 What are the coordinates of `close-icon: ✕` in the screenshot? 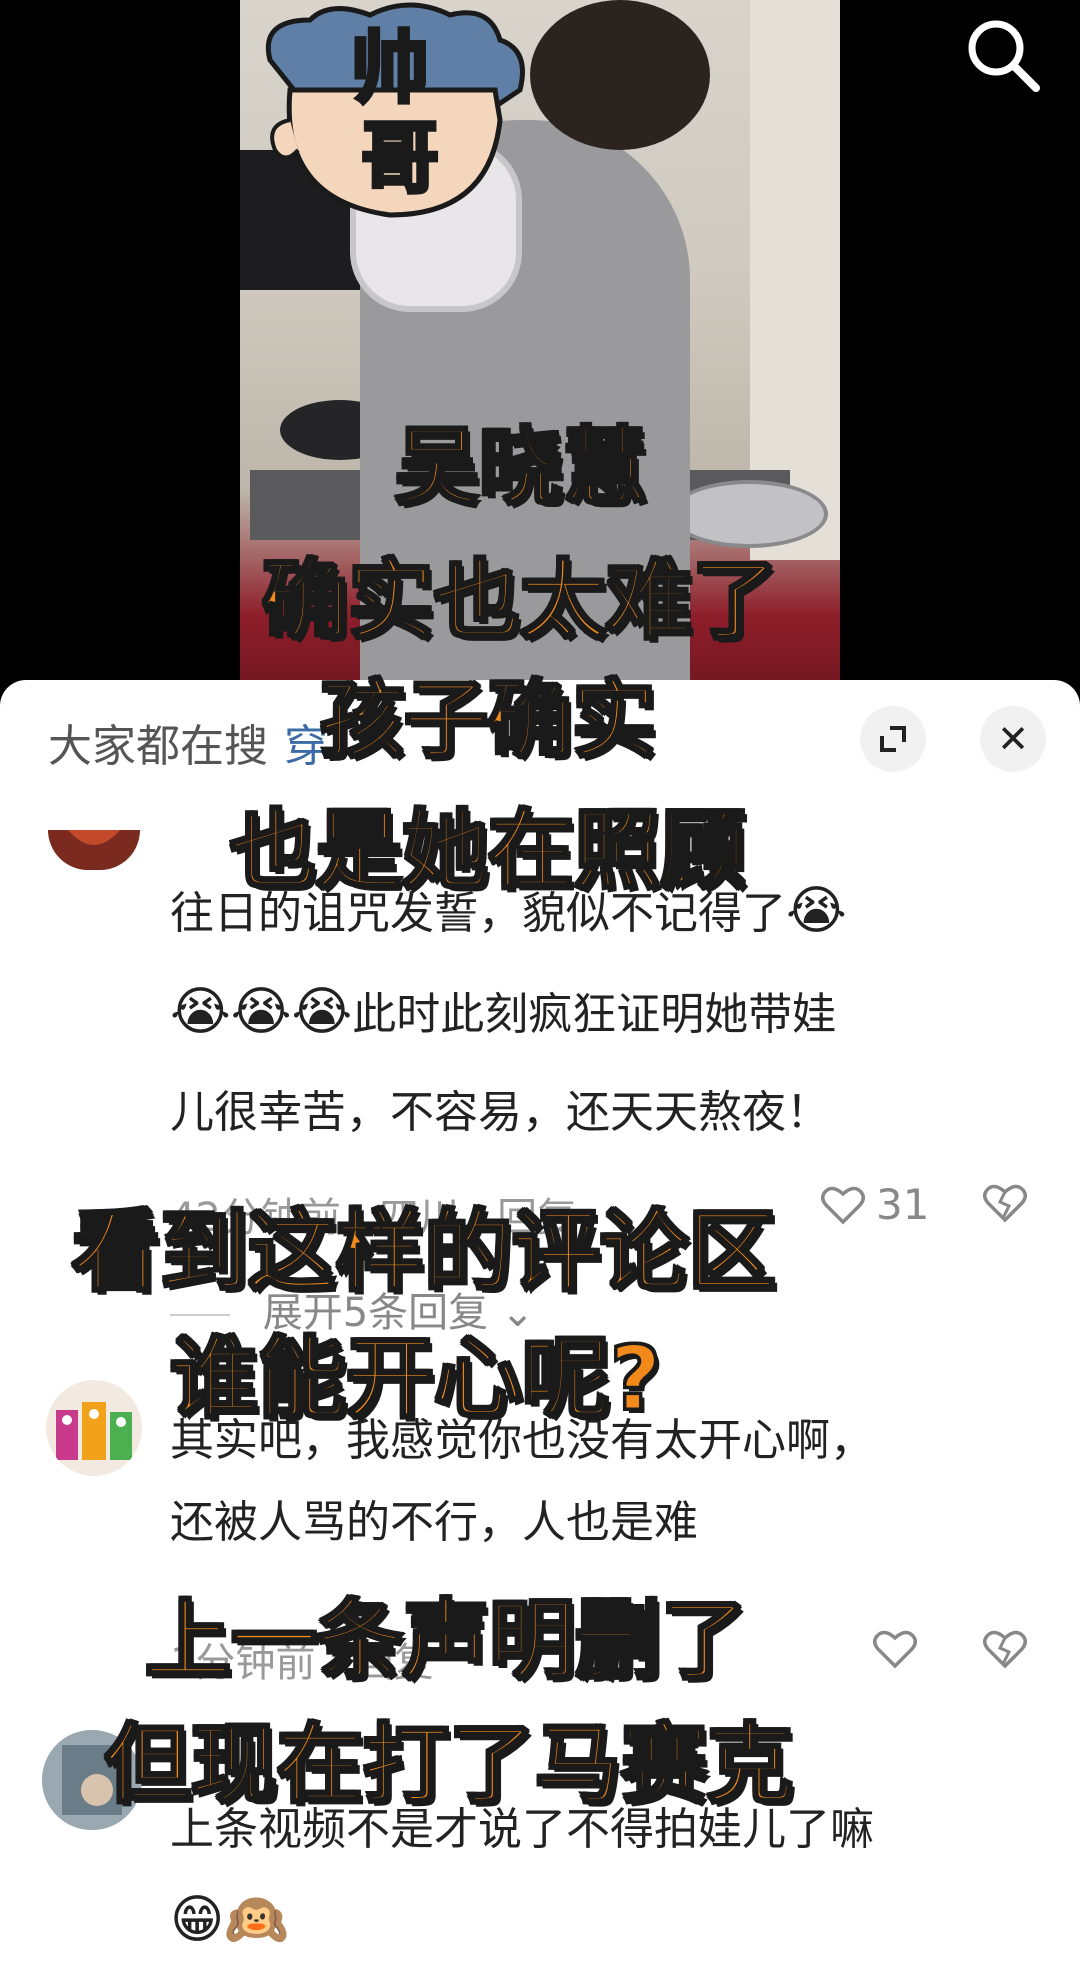 It's located at (1013, 739).